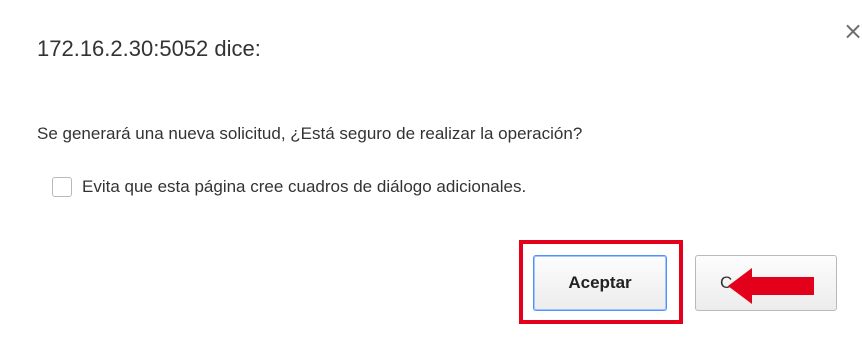  I want to click on close-icon: ×, so click(852, 31).